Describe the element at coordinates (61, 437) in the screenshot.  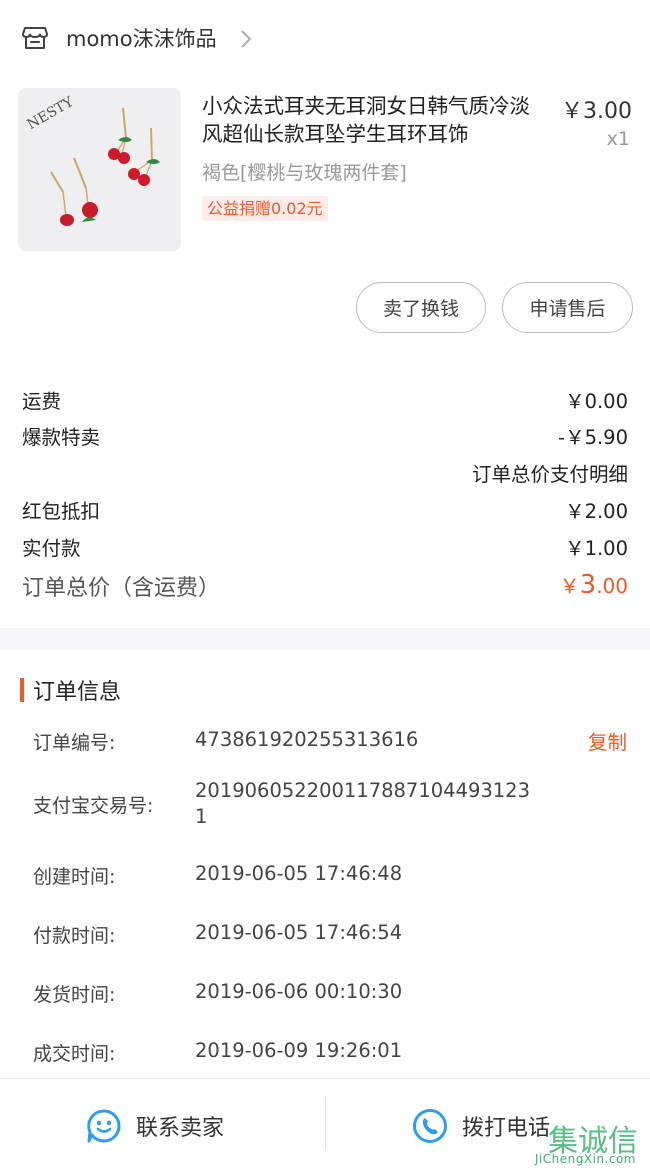
I see `special-label: 爆款特卖` at that location.